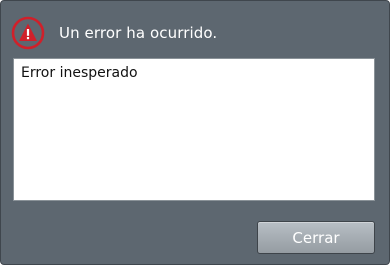 This screenshot has height=265, width=390. Describe the element at coordinates (138, 33) in the screenshot. I see `dialog-title: Un error ha ocurrido.` at that location.